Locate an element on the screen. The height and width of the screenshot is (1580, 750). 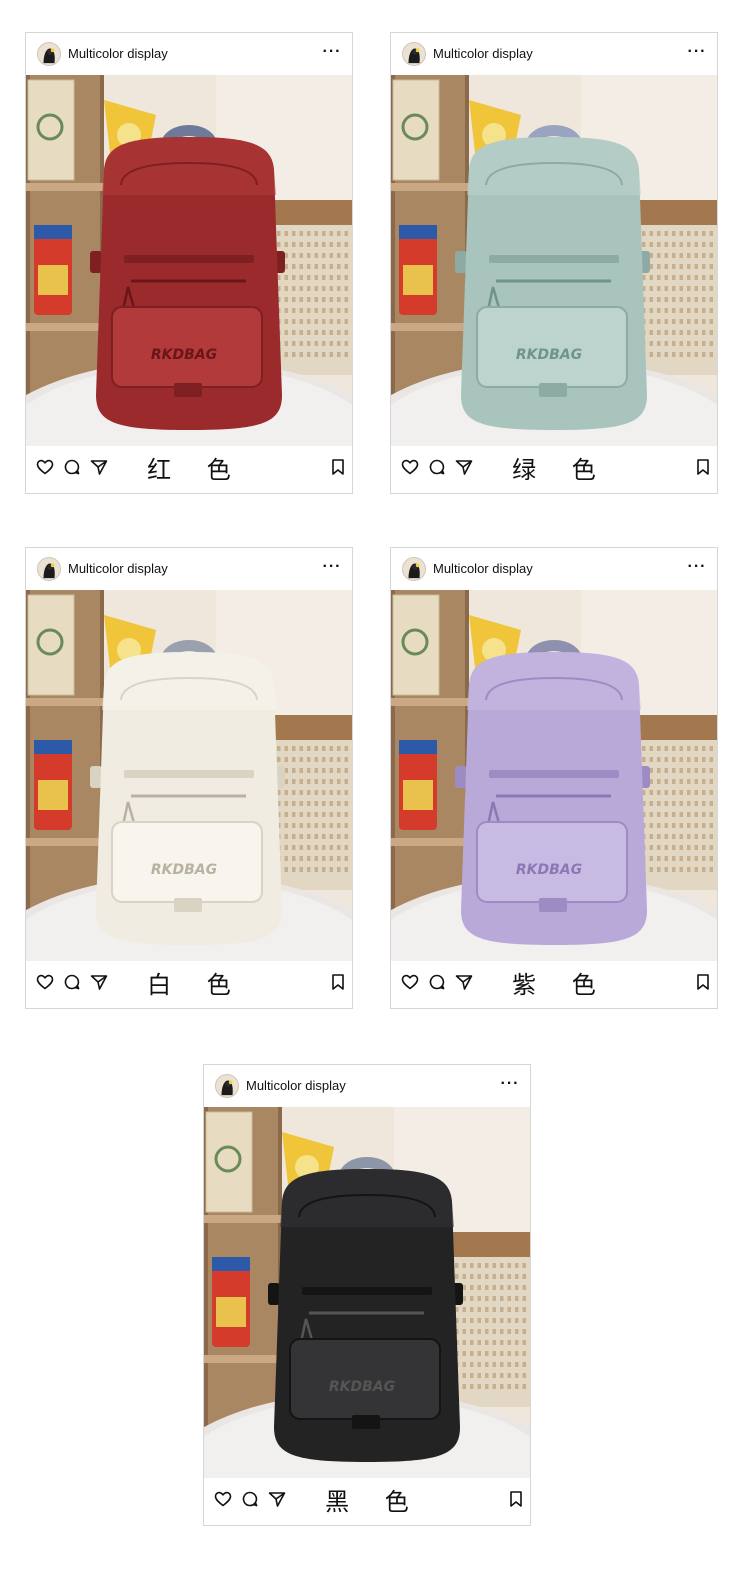
post-footer: 黑 色 is located at coordinates (367, 1502).